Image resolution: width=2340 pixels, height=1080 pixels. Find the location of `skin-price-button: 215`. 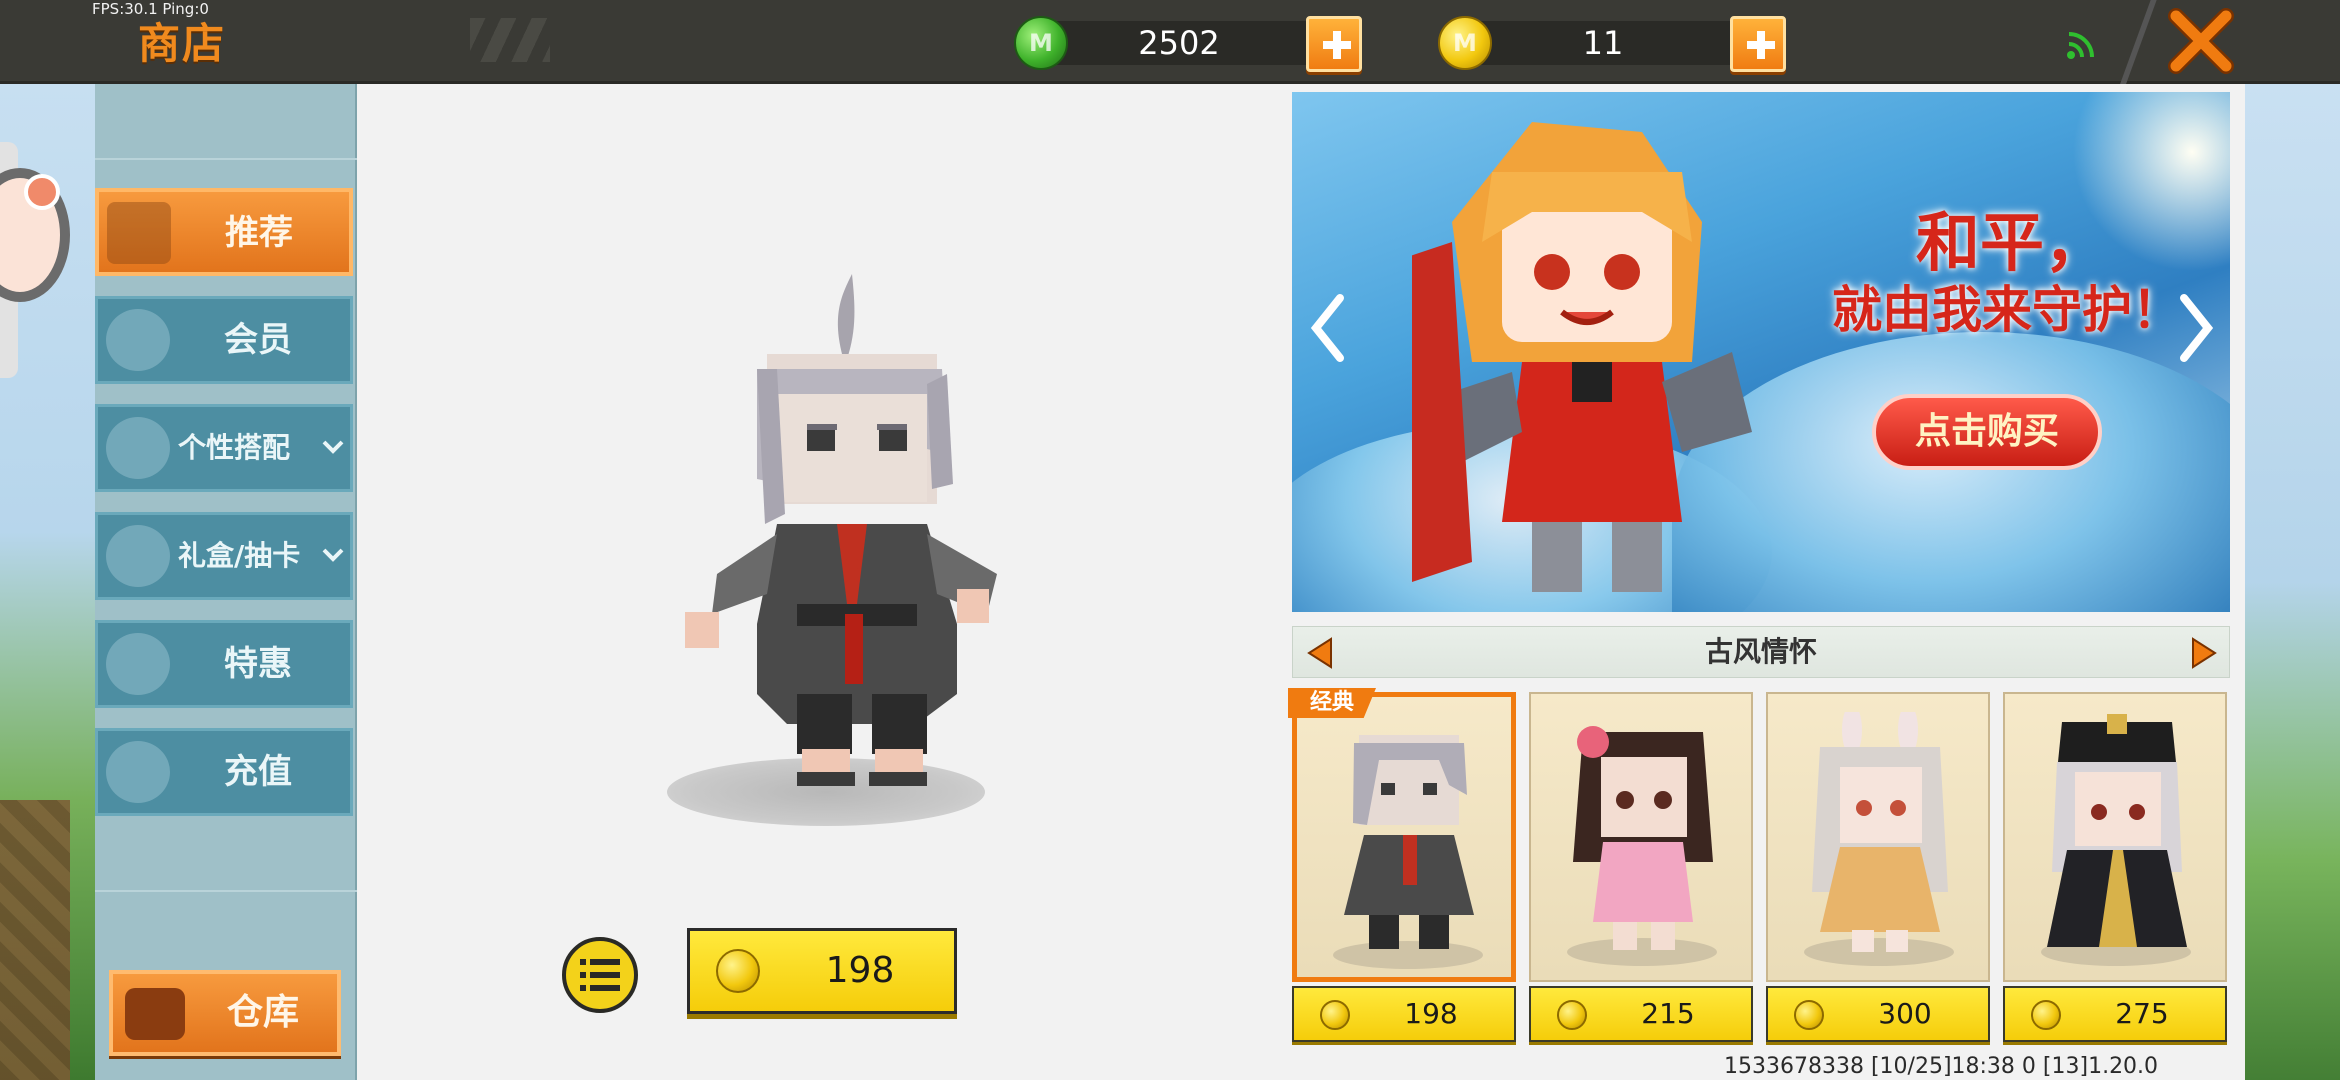

skin-price-button: 215 is located at coordinates (1641, 1014).